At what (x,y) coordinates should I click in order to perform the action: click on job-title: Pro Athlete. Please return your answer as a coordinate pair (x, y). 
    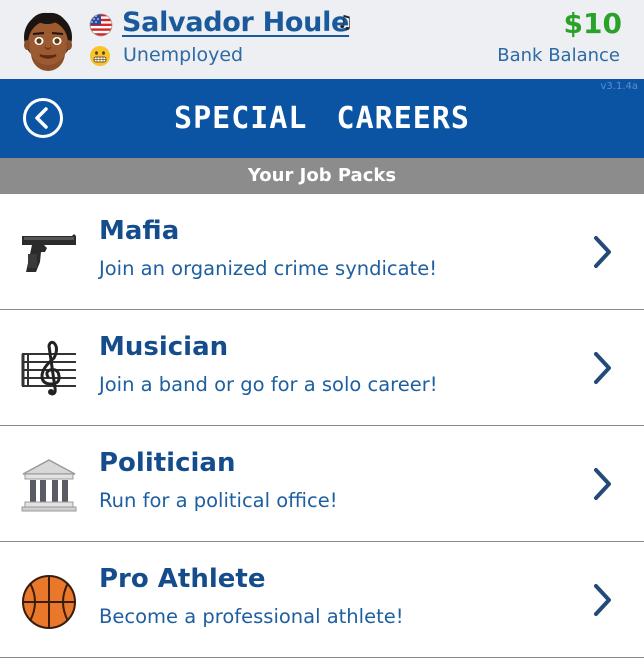
    Looking at the image, I should click on (182, 579).